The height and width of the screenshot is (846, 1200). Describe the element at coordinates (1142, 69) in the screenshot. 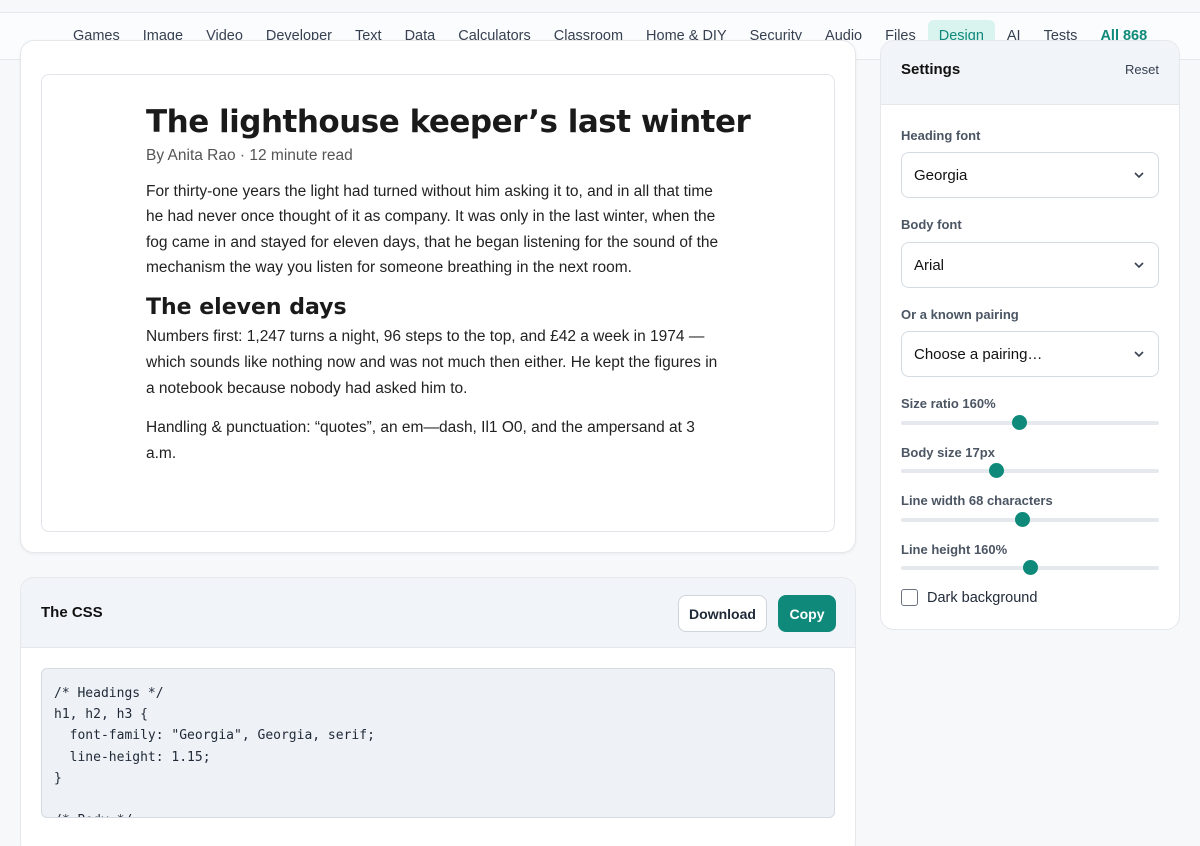

I see `reset-button: Reset` at that location.